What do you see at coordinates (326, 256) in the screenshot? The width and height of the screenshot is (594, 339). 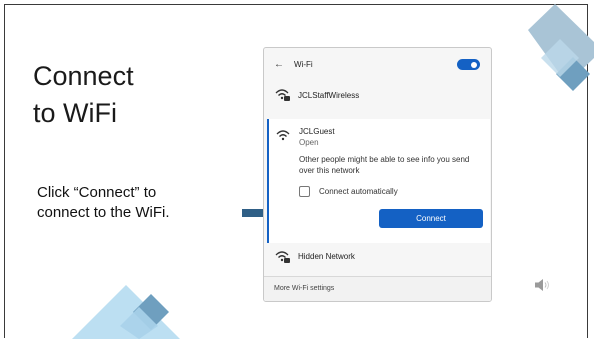 I see `network-name: Hidden Network` at bounding box center [326, 256].